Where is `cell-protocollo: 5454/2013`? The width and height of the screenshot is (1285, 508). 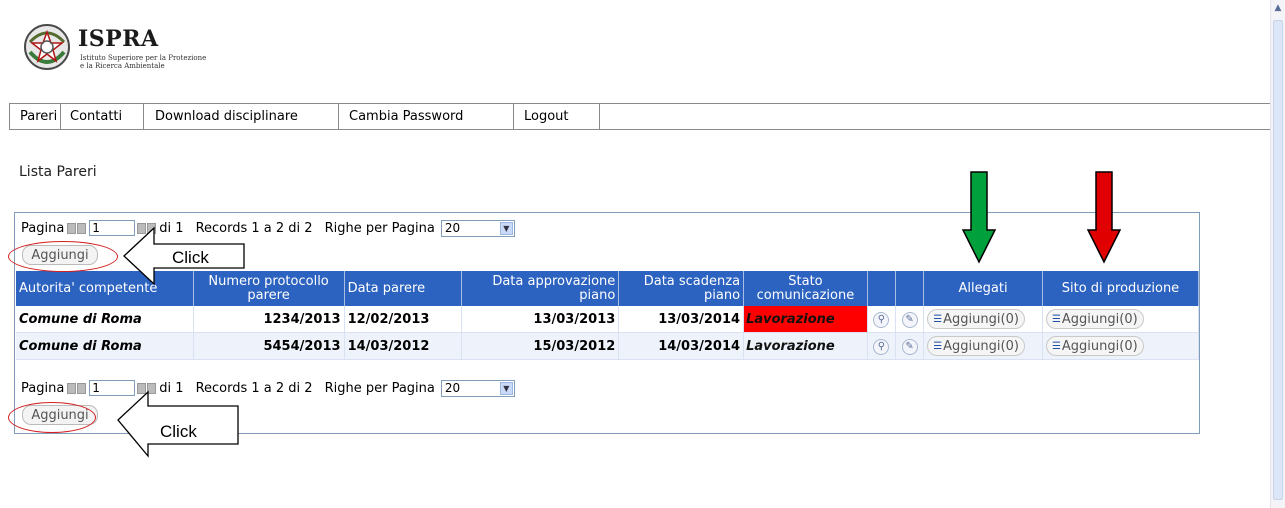
cell-protocollo: 5454/2013 is located at coordinates (269, 346).